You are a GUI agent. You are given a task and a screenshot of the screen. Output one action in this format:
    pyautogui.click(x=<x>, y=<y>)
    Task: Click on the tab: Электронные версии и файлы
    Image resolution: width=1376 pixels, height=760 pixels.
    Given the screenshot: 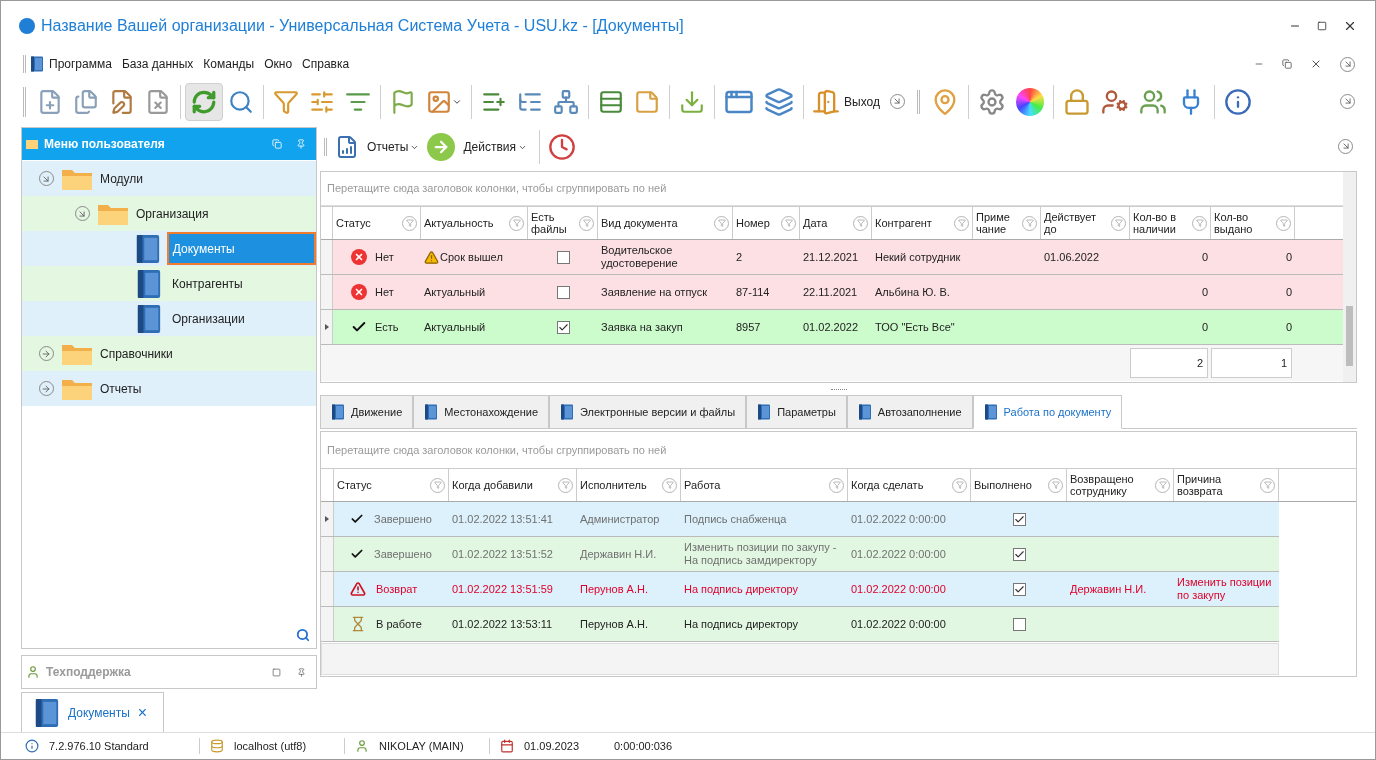 What is the action you would take?
    pyautogui.click(x=648, y=412)
    